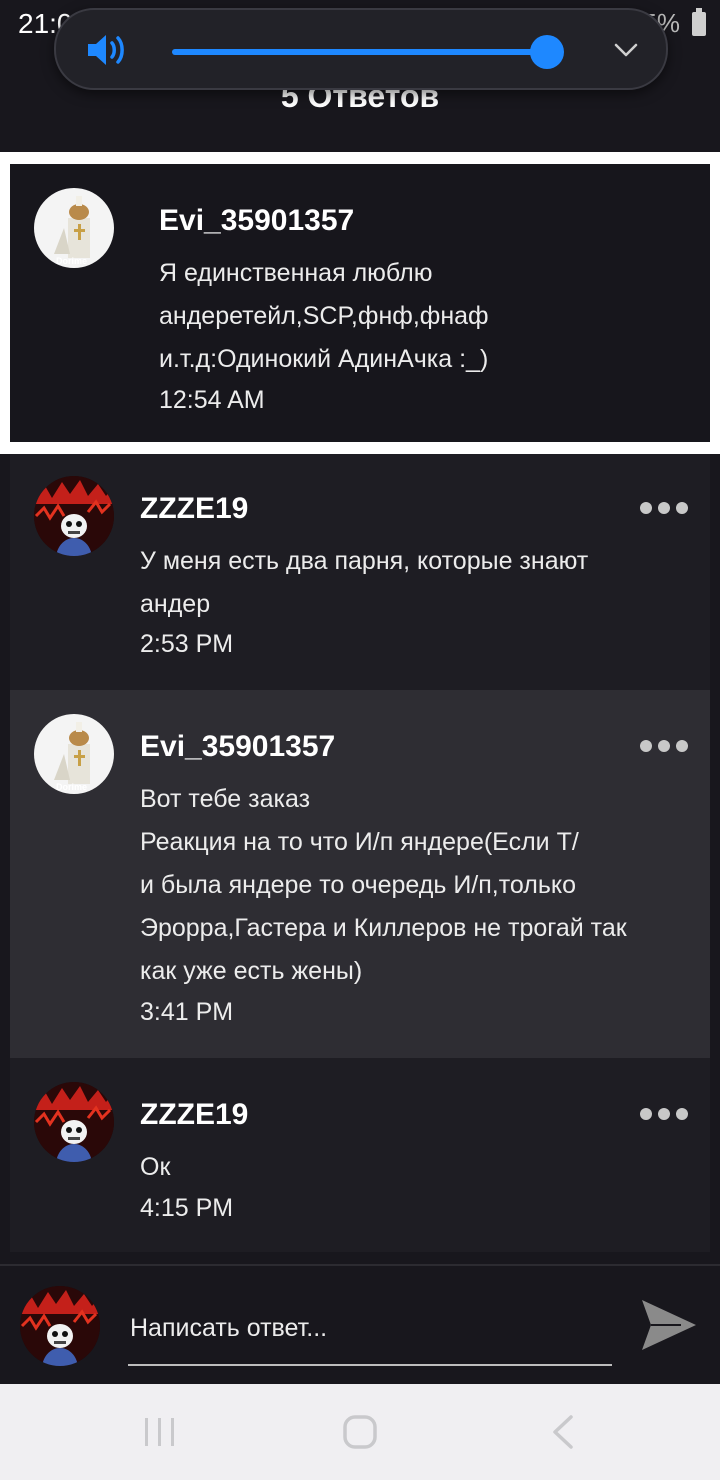  Describe the element at coordinates (564, 1432) in the screenshot. I see `back-icon` at that location.